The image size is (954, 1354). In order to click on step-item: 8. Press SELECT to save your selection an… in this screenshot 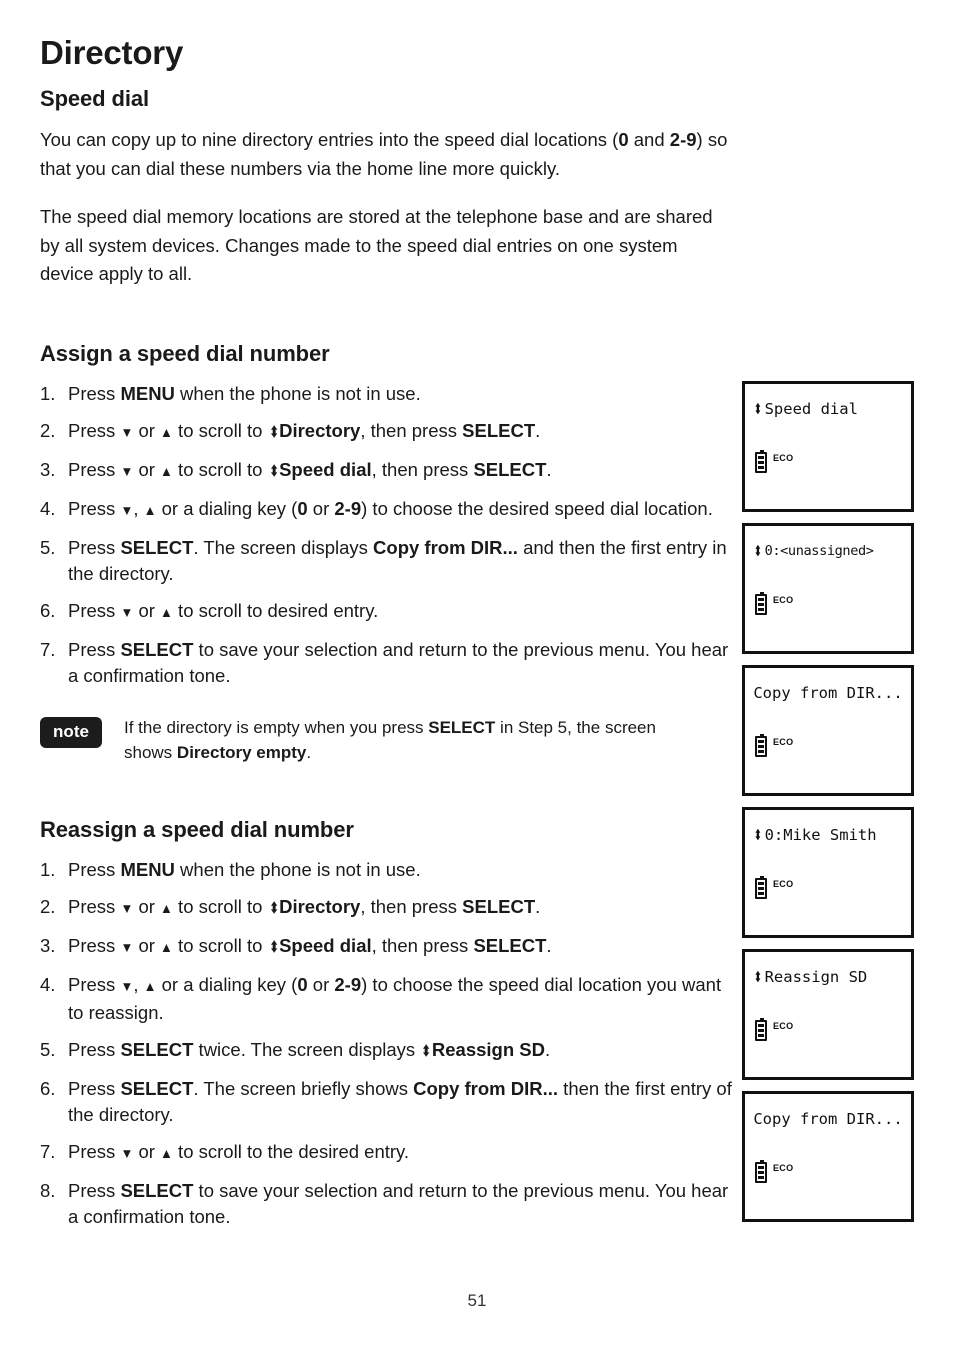, I will do `click(387, 1204)`.